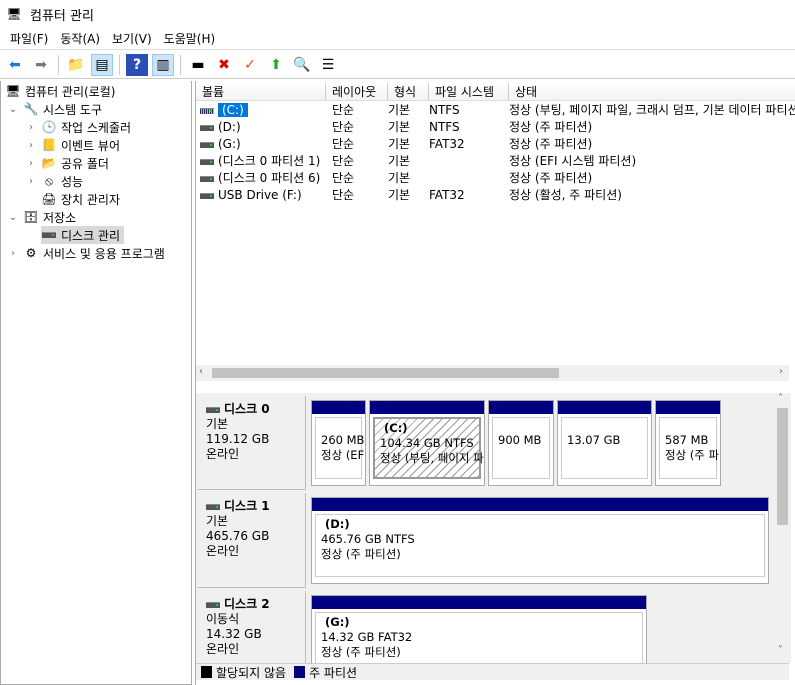  I want to click on properties-icon: ☰, so click(328, 65).